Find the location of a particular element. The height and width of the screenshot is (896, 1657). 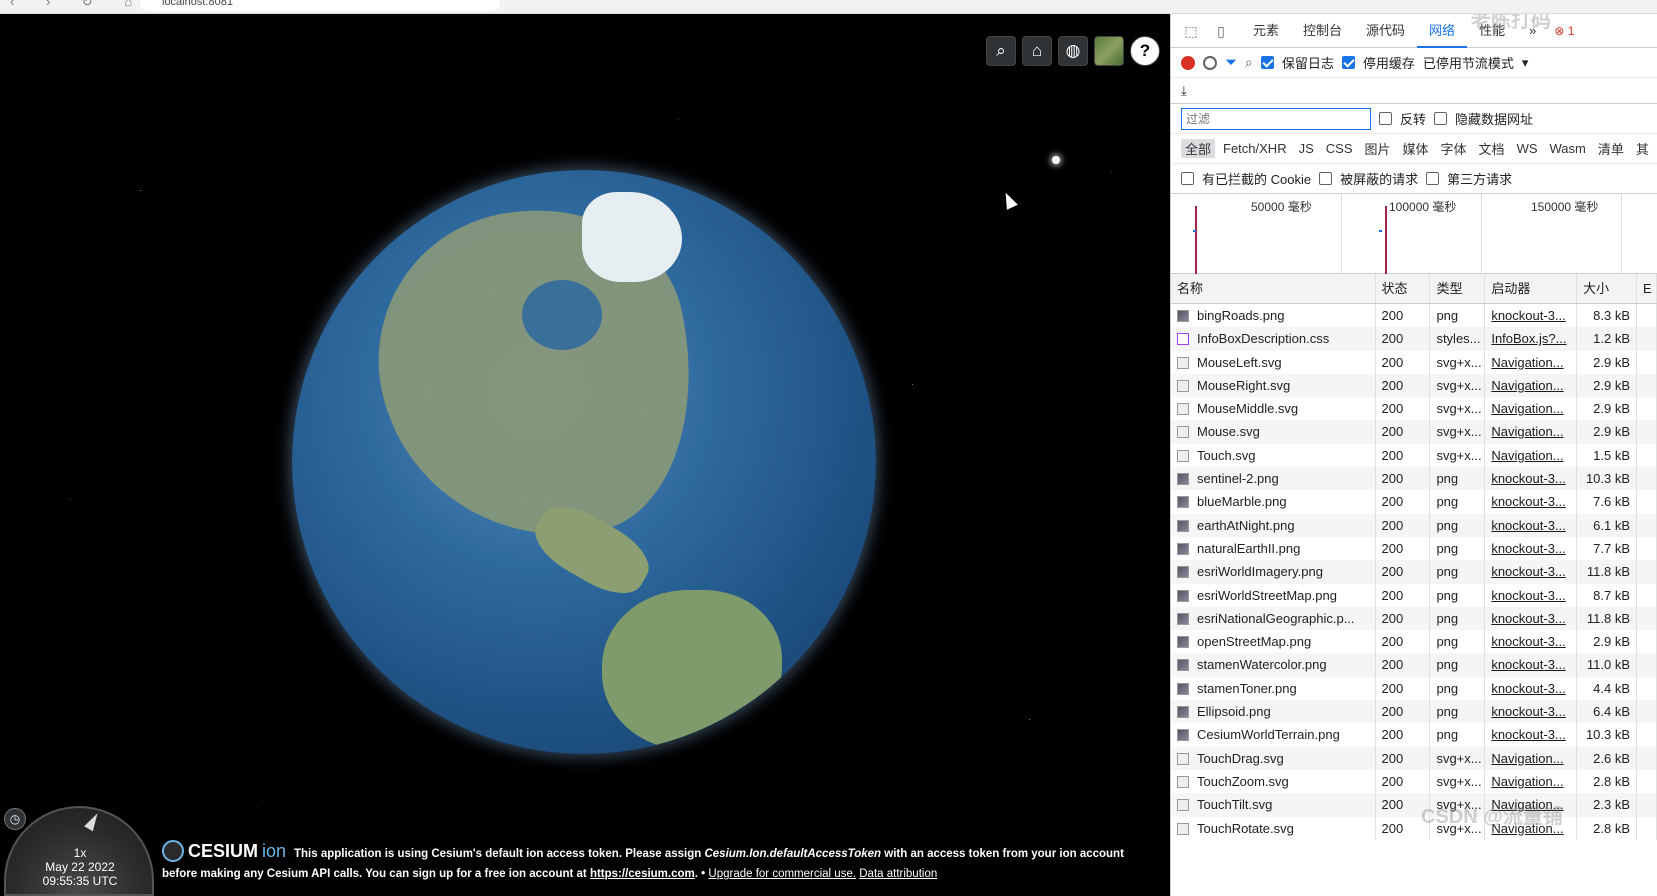

blocked-cookies-checkbox is located at coordinates (1187, 178).